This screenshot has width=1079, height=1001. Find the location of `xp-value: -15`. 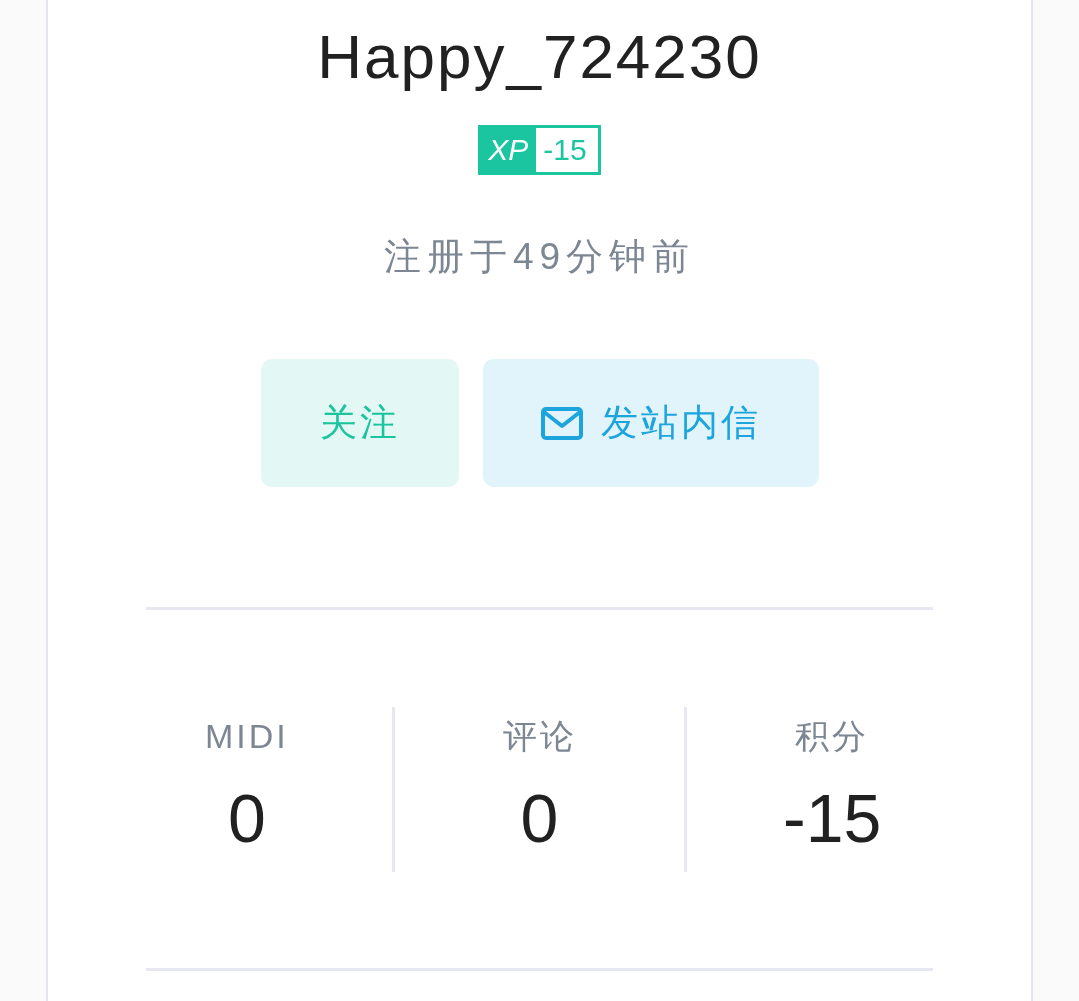

xp-value: -15 is located at coordinates (568, 150).